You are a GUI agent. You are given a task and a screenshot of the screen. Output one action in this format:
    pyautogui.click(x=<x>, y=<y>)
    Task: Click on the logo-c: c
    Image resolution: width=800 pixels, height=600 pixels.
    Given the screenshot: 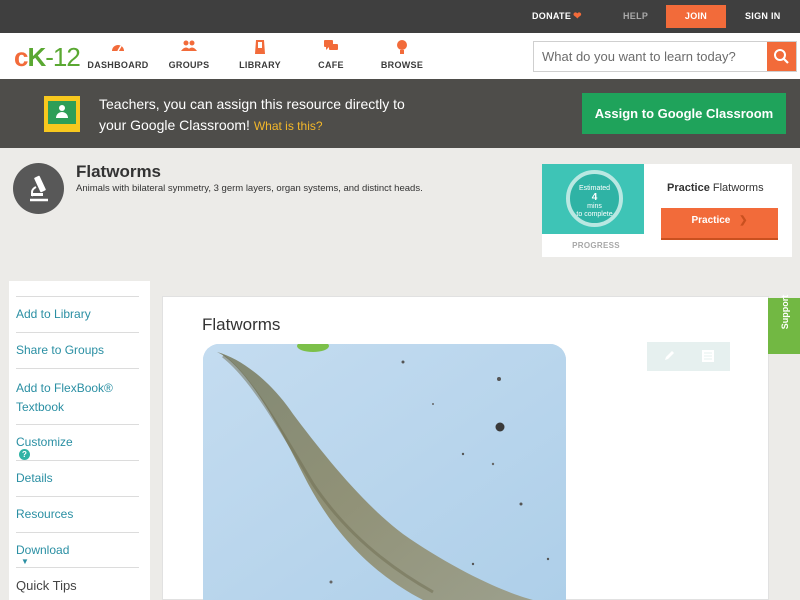 What is the action you would take?
    pyautogui.click(x=21, y=57)
    